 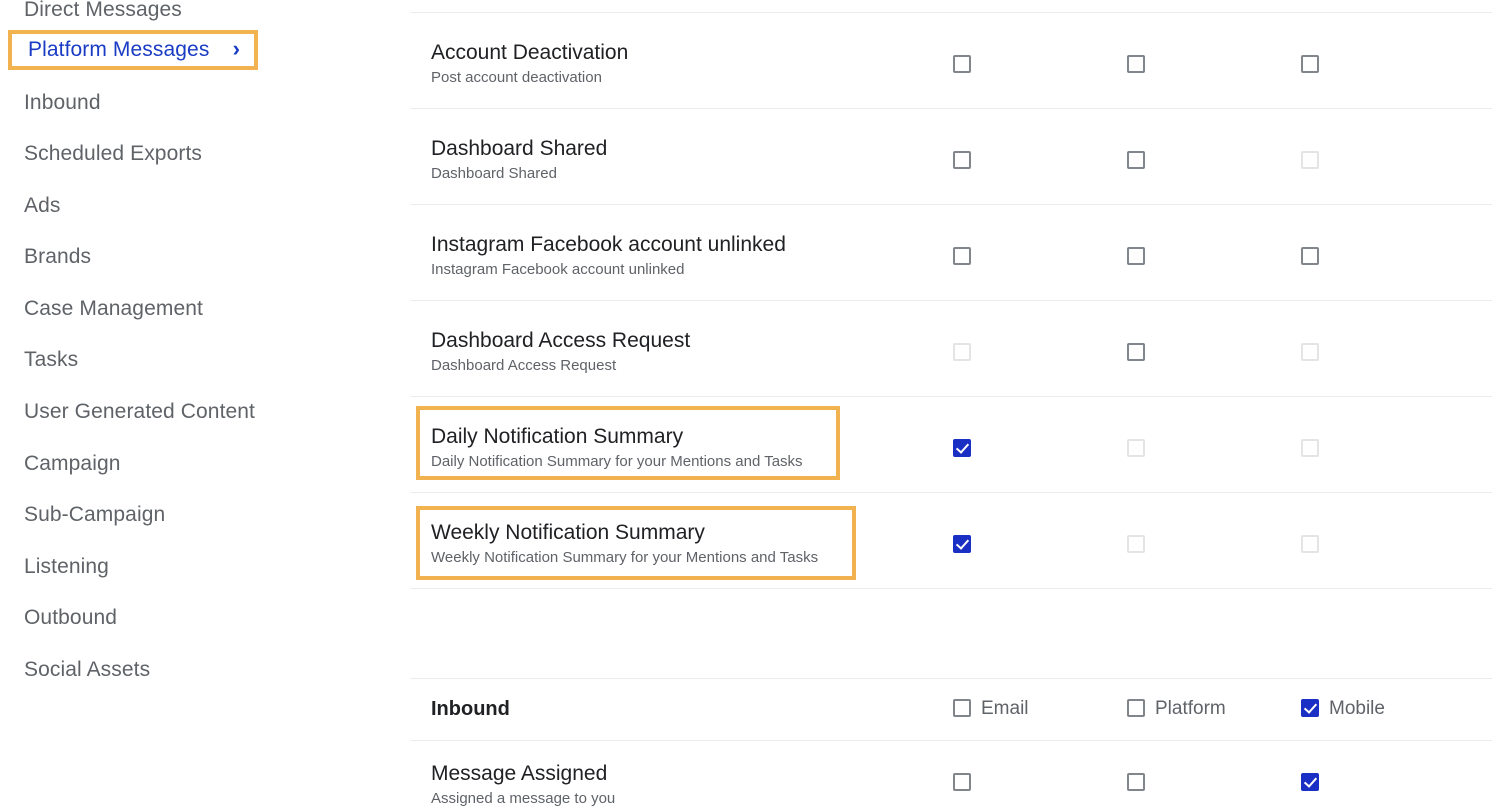 What do you see at coordinates (530, 52) in the screenshot?
I see `row-title: Account Deactivation` at bounding box center [530, 52].